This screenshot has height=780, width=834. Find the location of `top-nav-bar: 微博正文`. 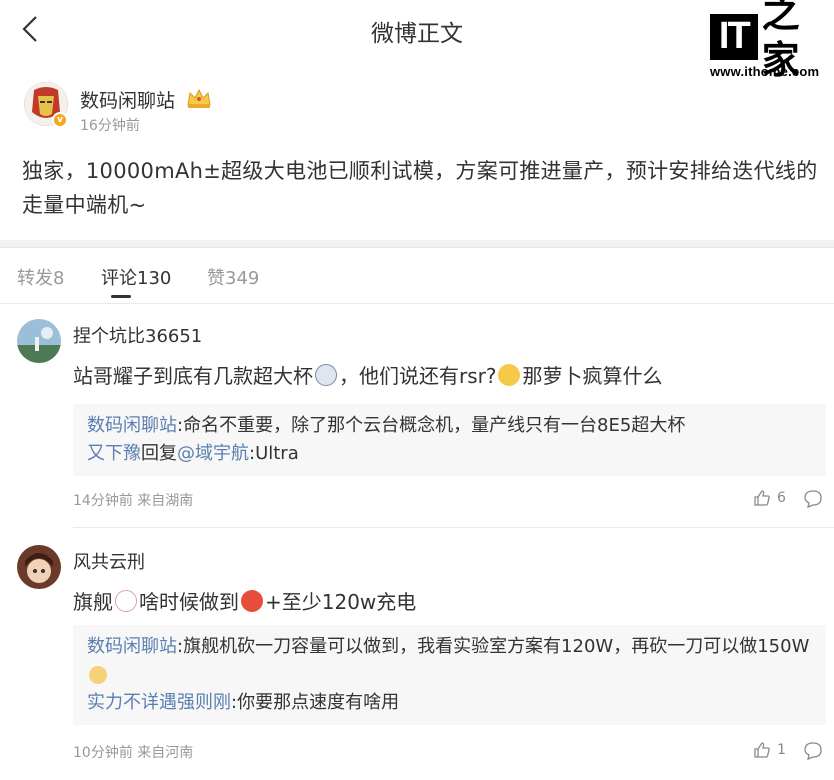

top-nav-bar: 微博正文 is located at coordinates (417, 30).